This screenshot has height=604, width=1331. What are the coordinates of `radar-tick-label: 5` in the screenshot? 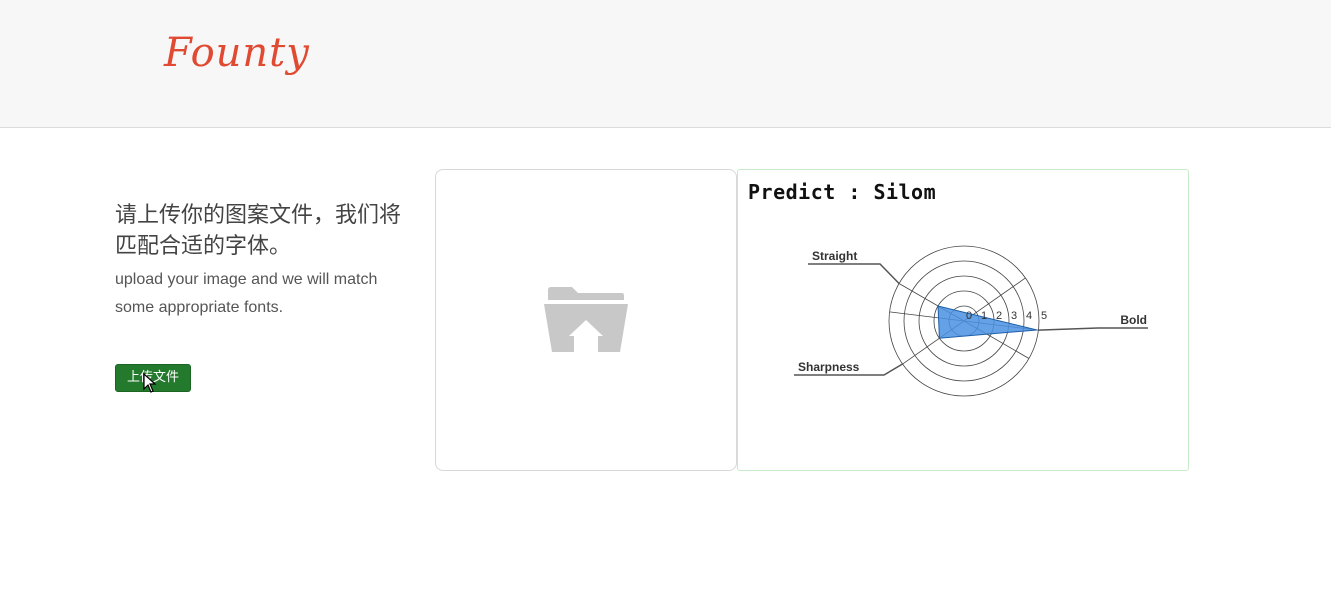 It's located at (1044, 316).